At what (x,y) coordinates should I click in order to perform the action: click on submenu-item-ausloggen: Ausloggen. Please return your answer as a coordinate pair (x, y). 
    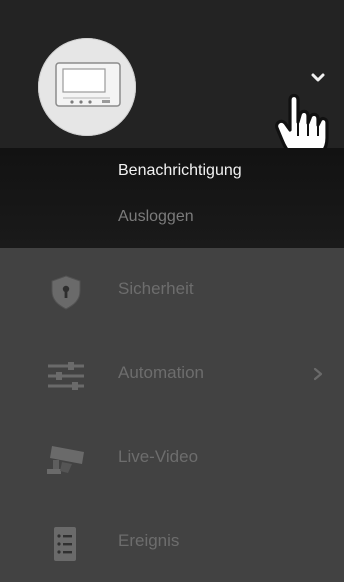
    Looking at the image, I should click on (156, 217).